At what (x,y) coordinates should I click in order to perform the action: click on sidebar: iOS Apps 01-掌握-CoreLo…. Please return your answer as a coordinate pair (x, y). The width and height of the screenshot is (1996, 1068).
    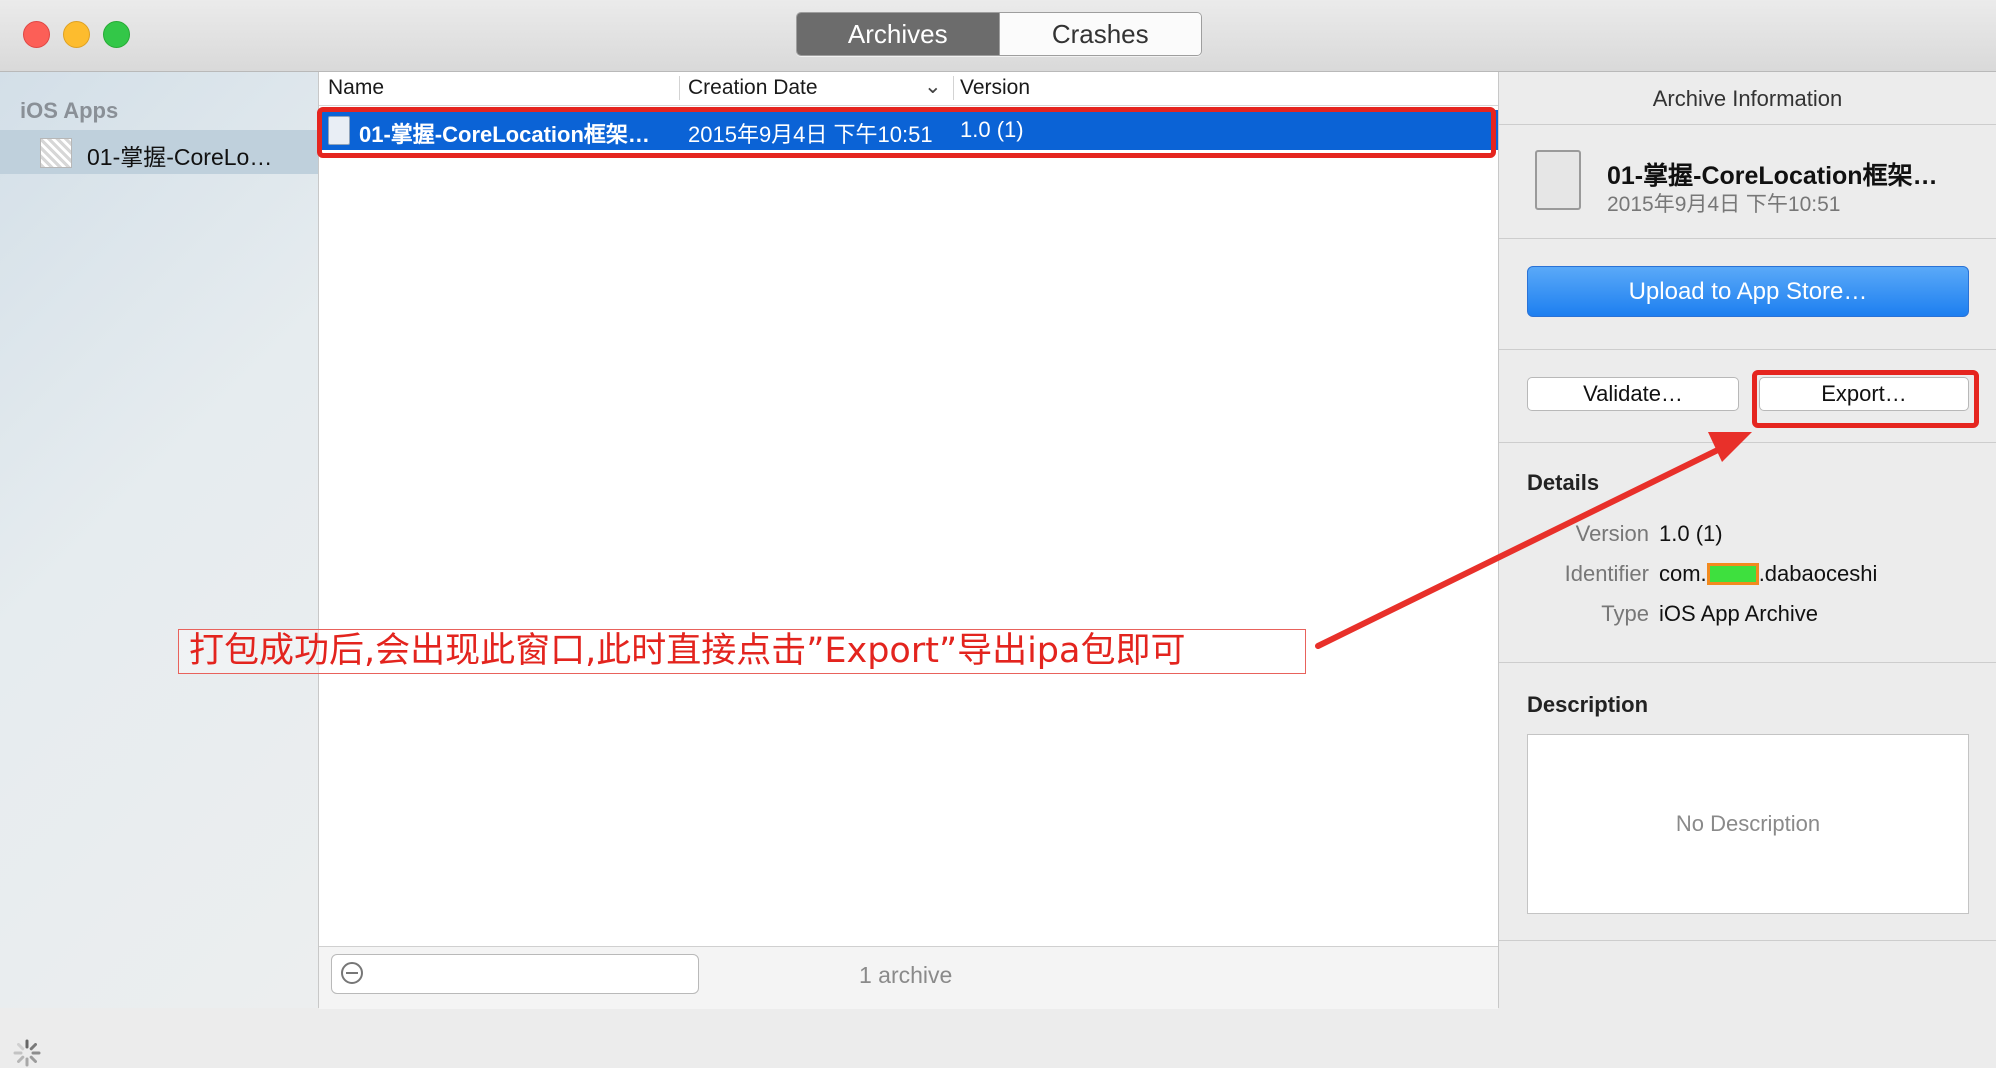
    Looking at the image, I should click on (159, 569).